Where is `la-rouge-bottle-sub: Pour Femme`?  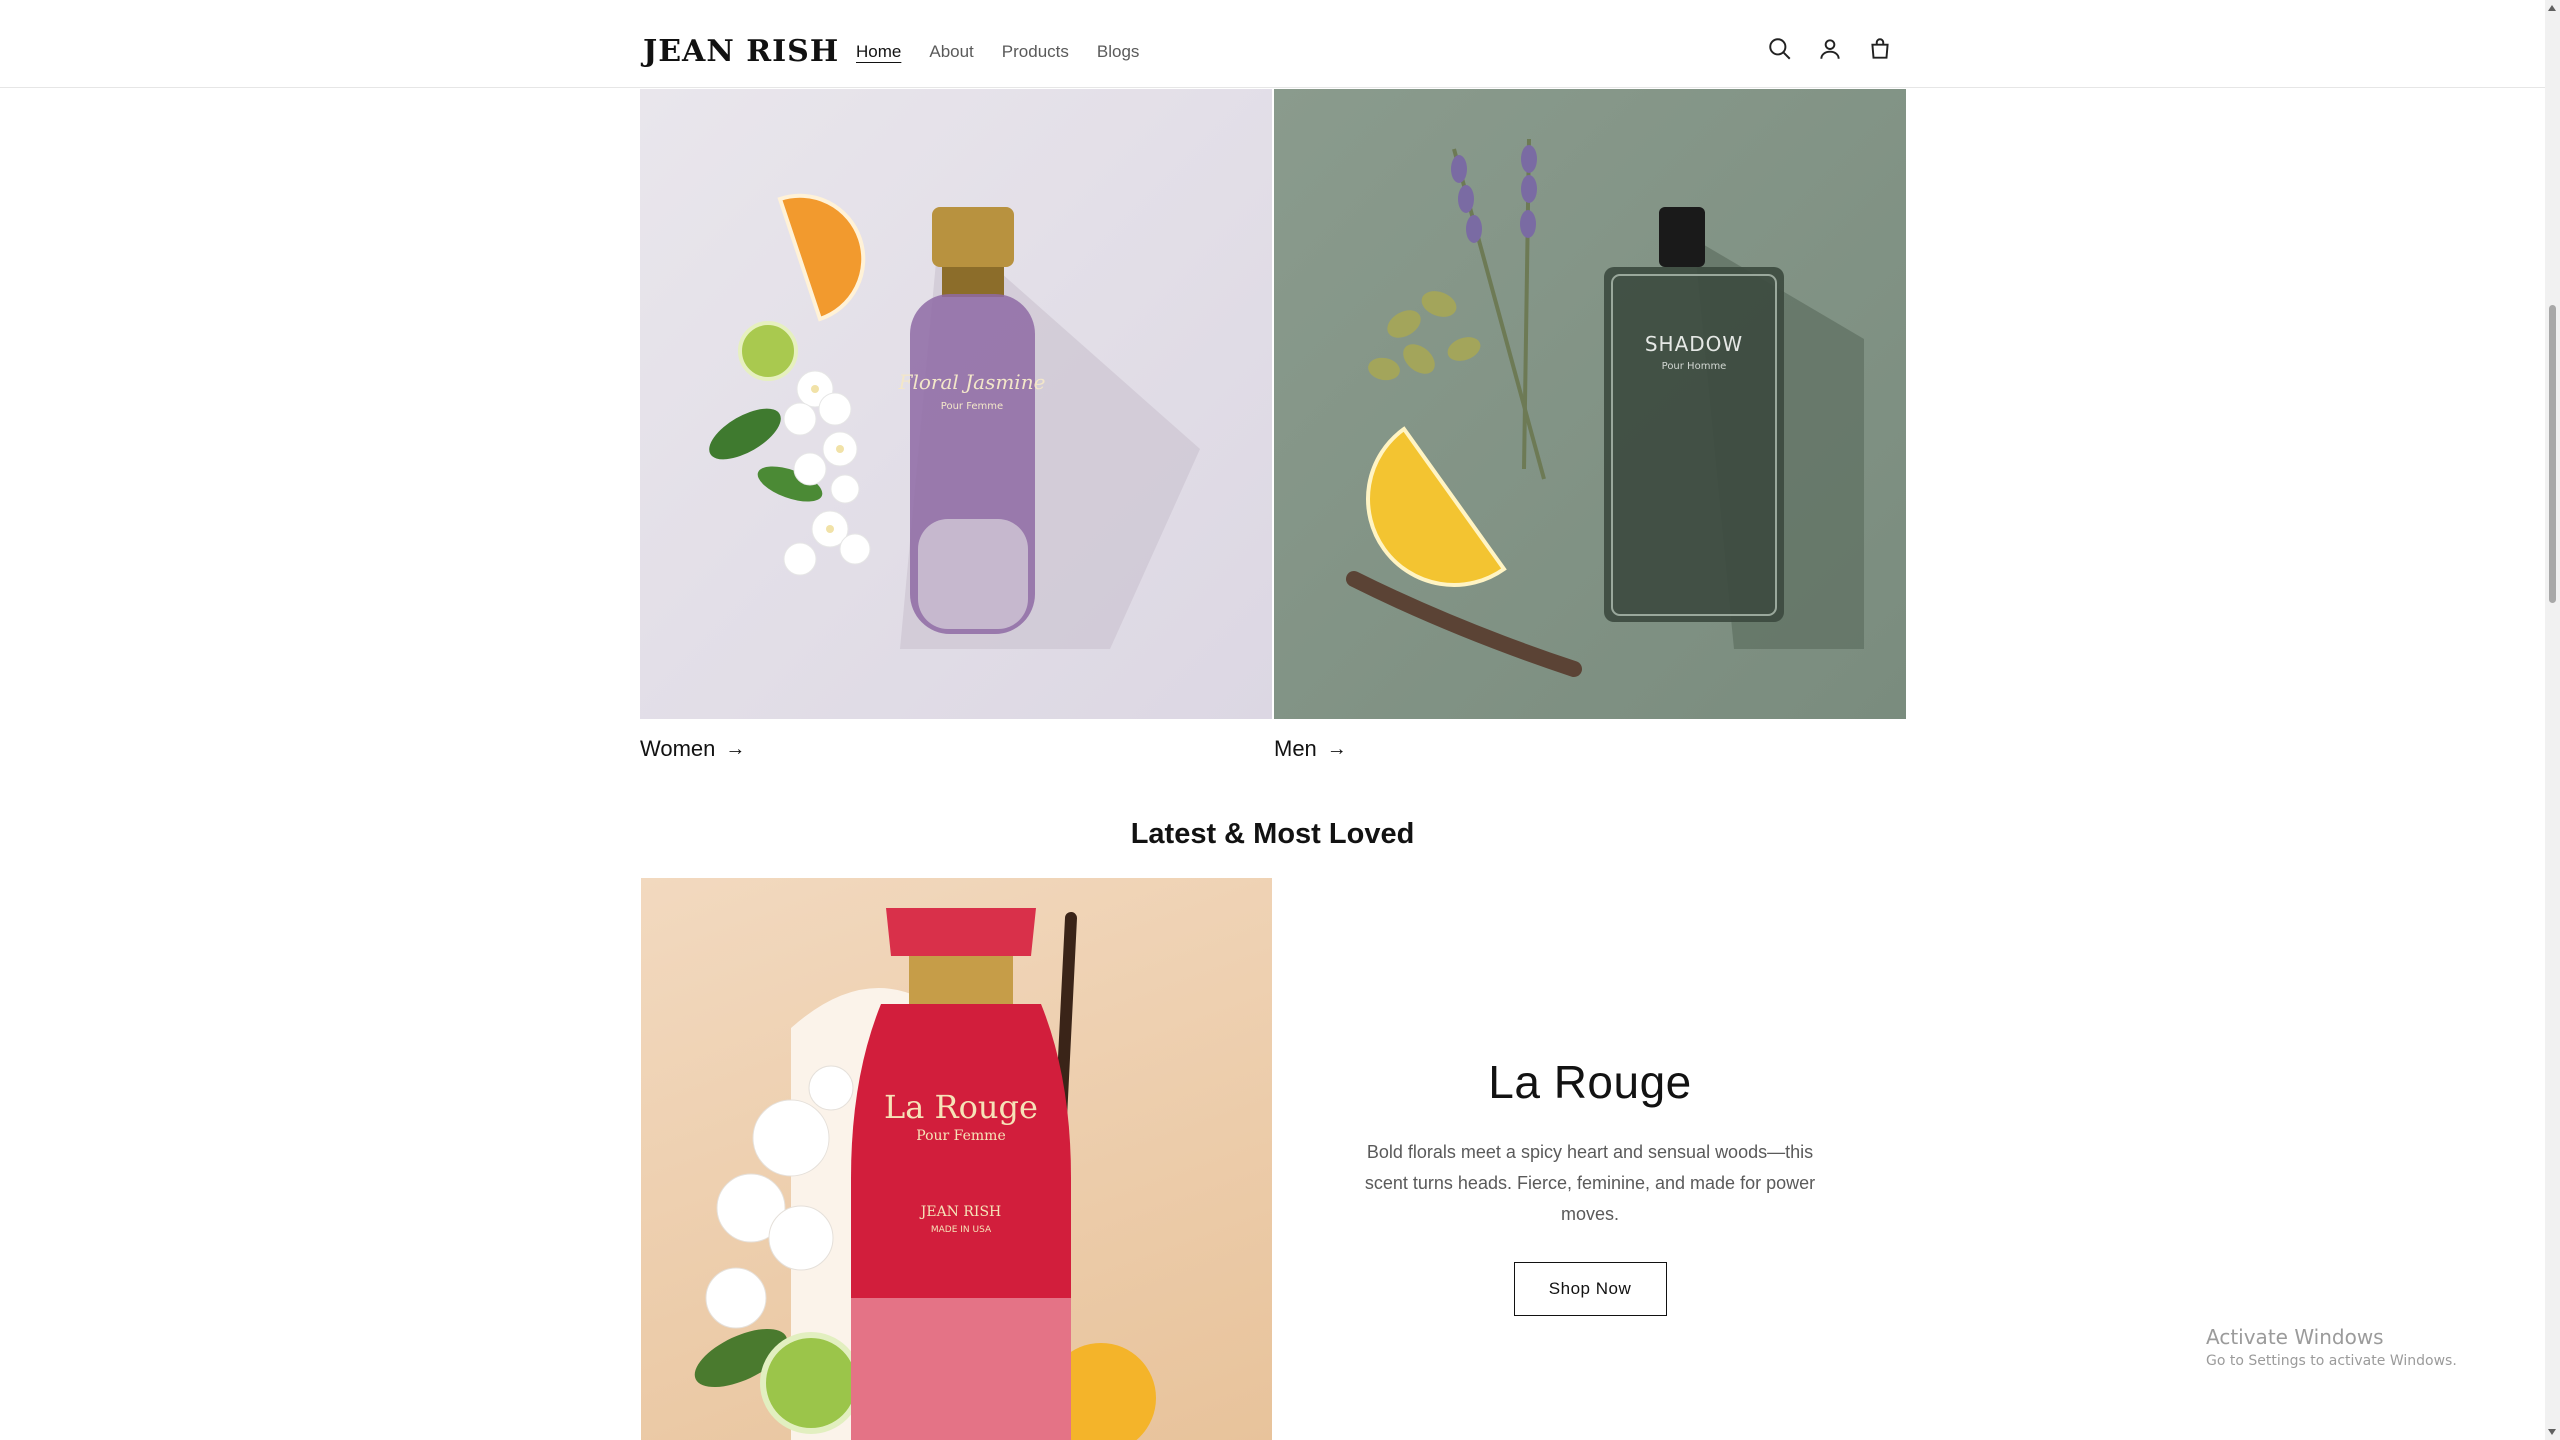 la-rouge-bottle-sub: Pour Femme is located at coordinates (961, 1136).